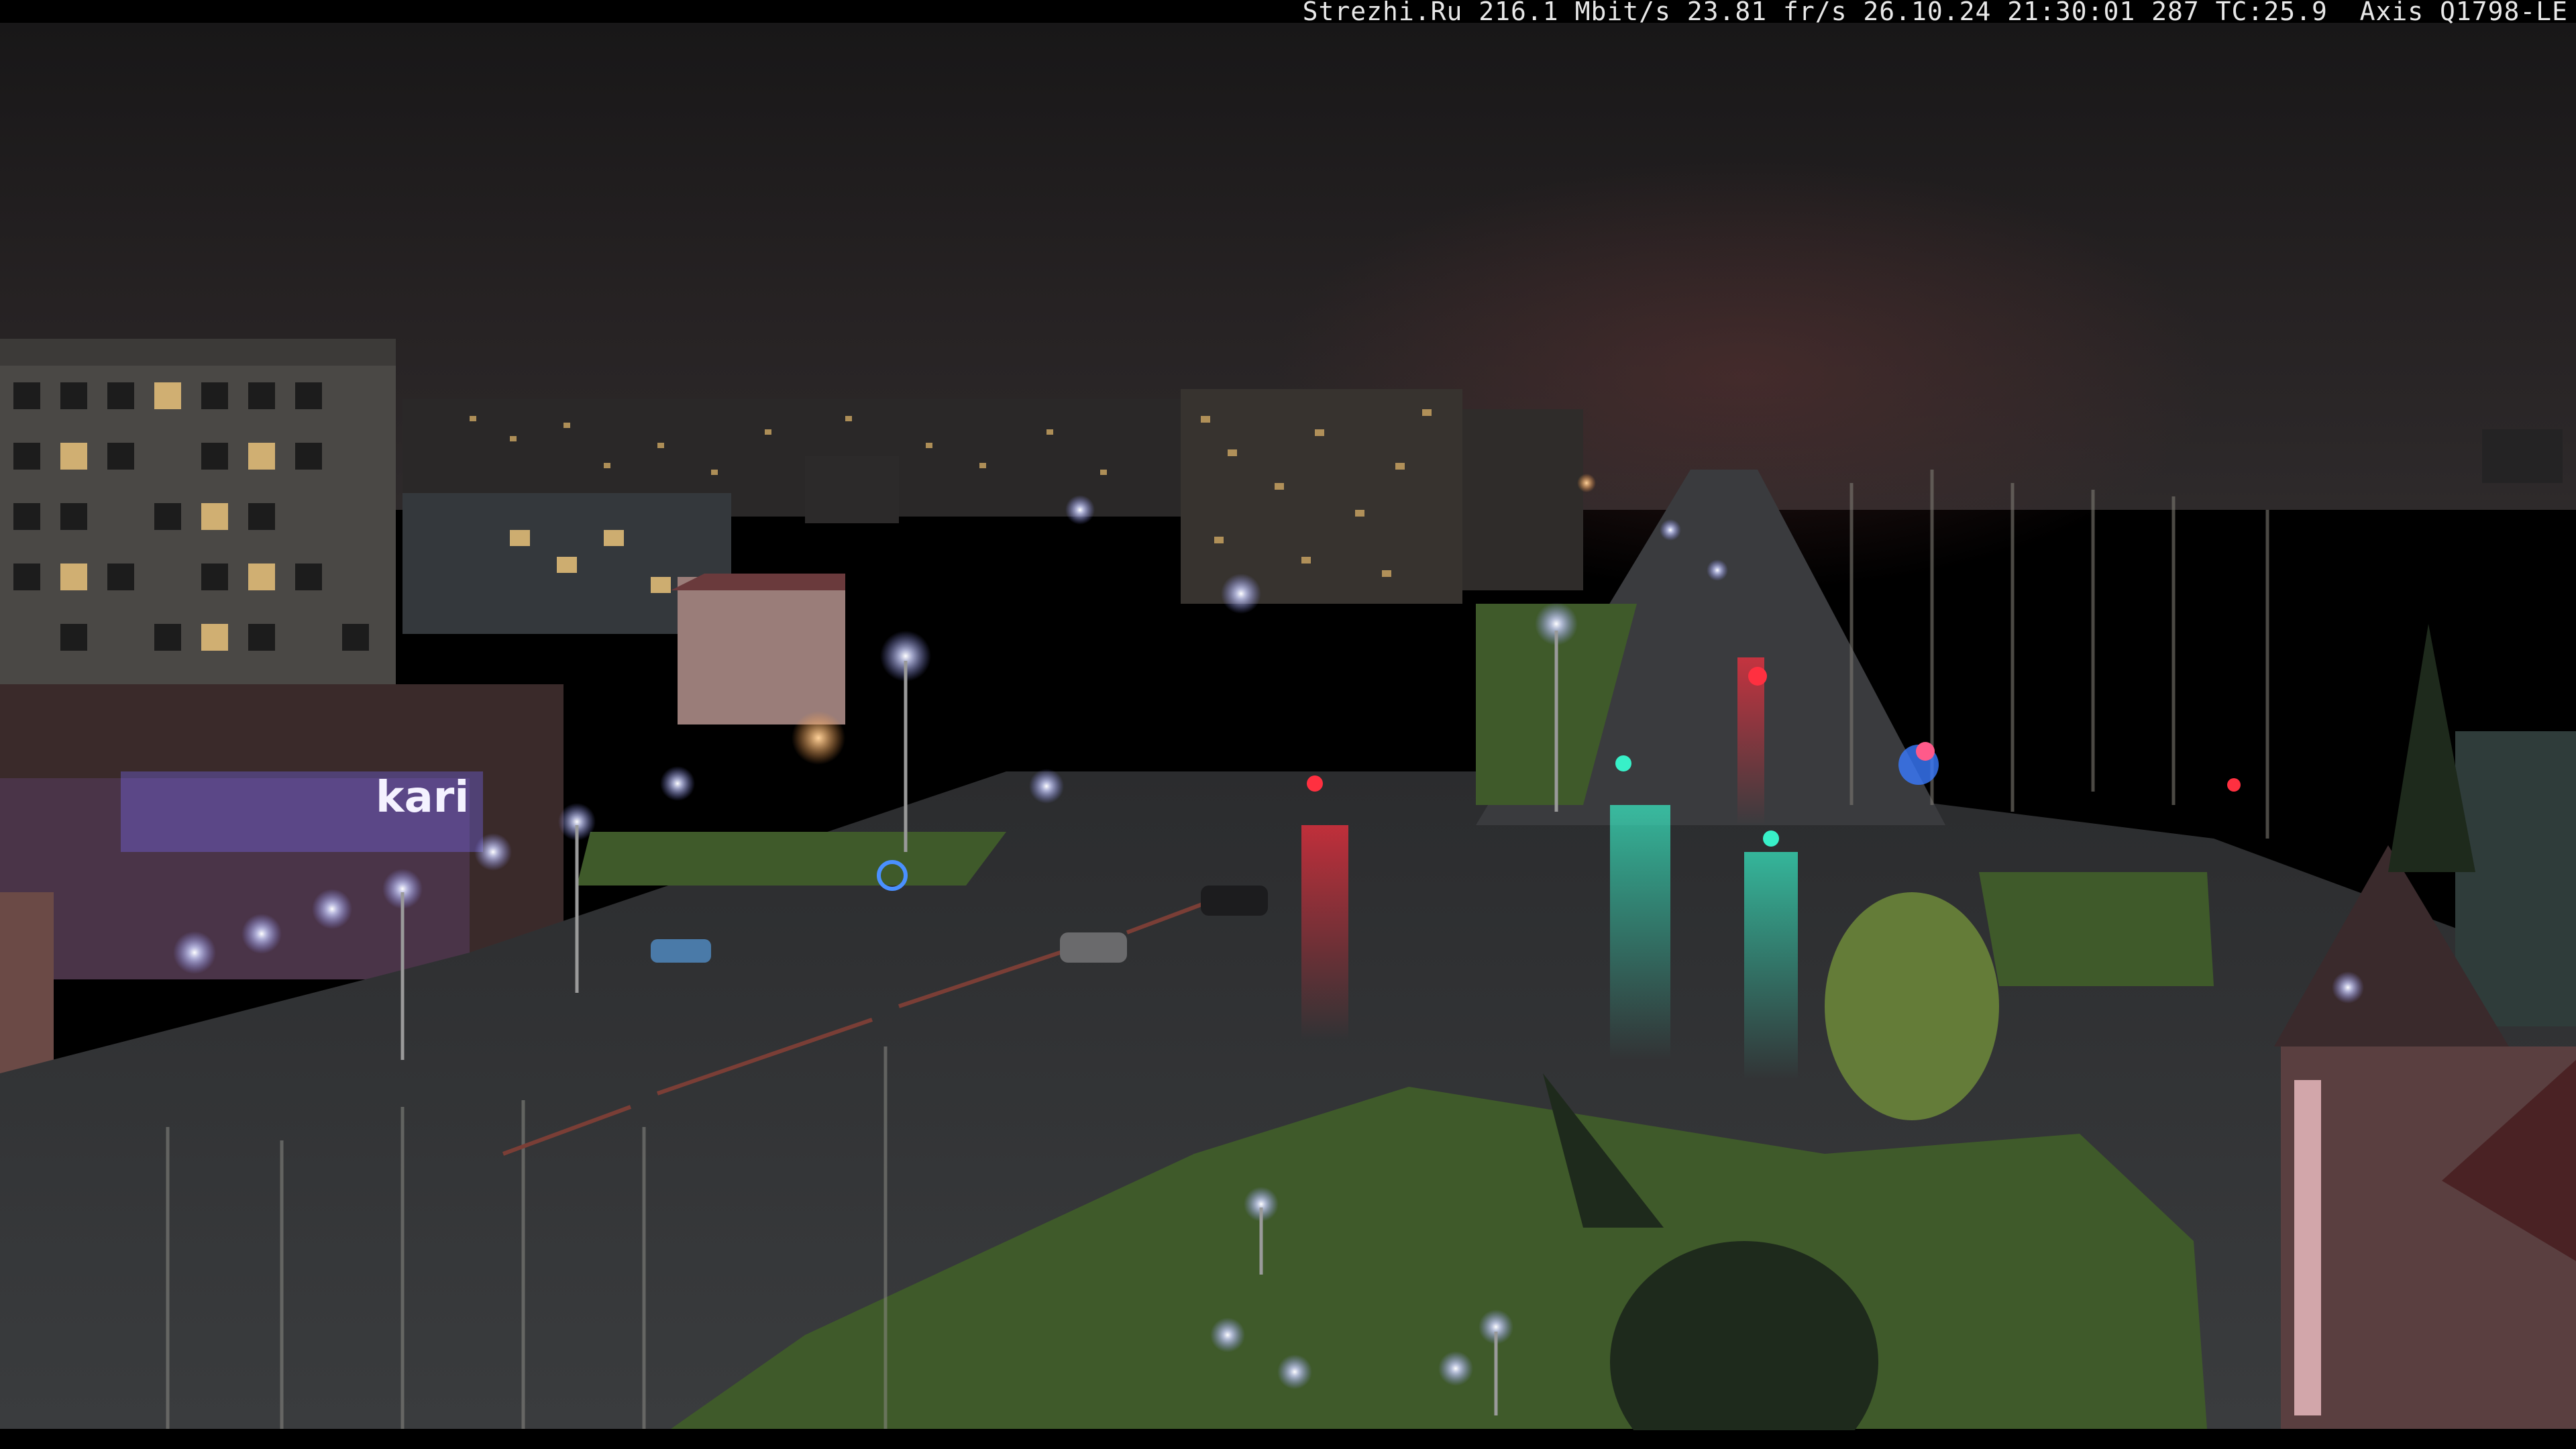 This screenshot has height=1449, width=2576. Describe the element at coordinates (1771, 966) in the screenshot. I see `crossing-green-reflection` at that location.